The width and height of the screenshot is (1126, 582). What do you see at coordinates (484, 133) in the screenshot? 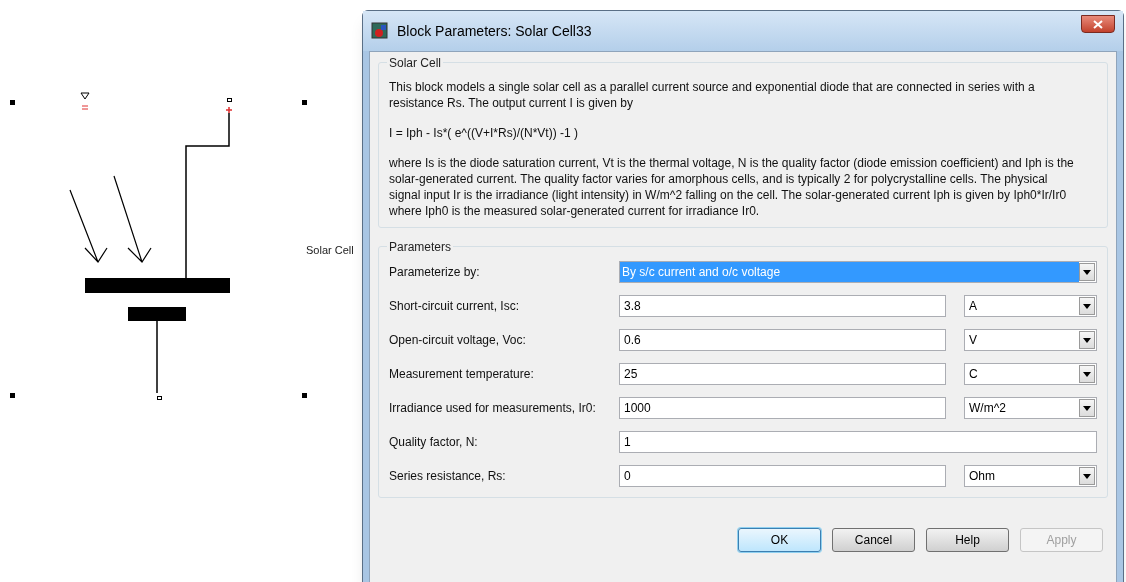
I see `description-text: I = Iph - Is*( e^((V+I*Rs)/(N*Vt)) -1 )` at bounding box center [484, 133].